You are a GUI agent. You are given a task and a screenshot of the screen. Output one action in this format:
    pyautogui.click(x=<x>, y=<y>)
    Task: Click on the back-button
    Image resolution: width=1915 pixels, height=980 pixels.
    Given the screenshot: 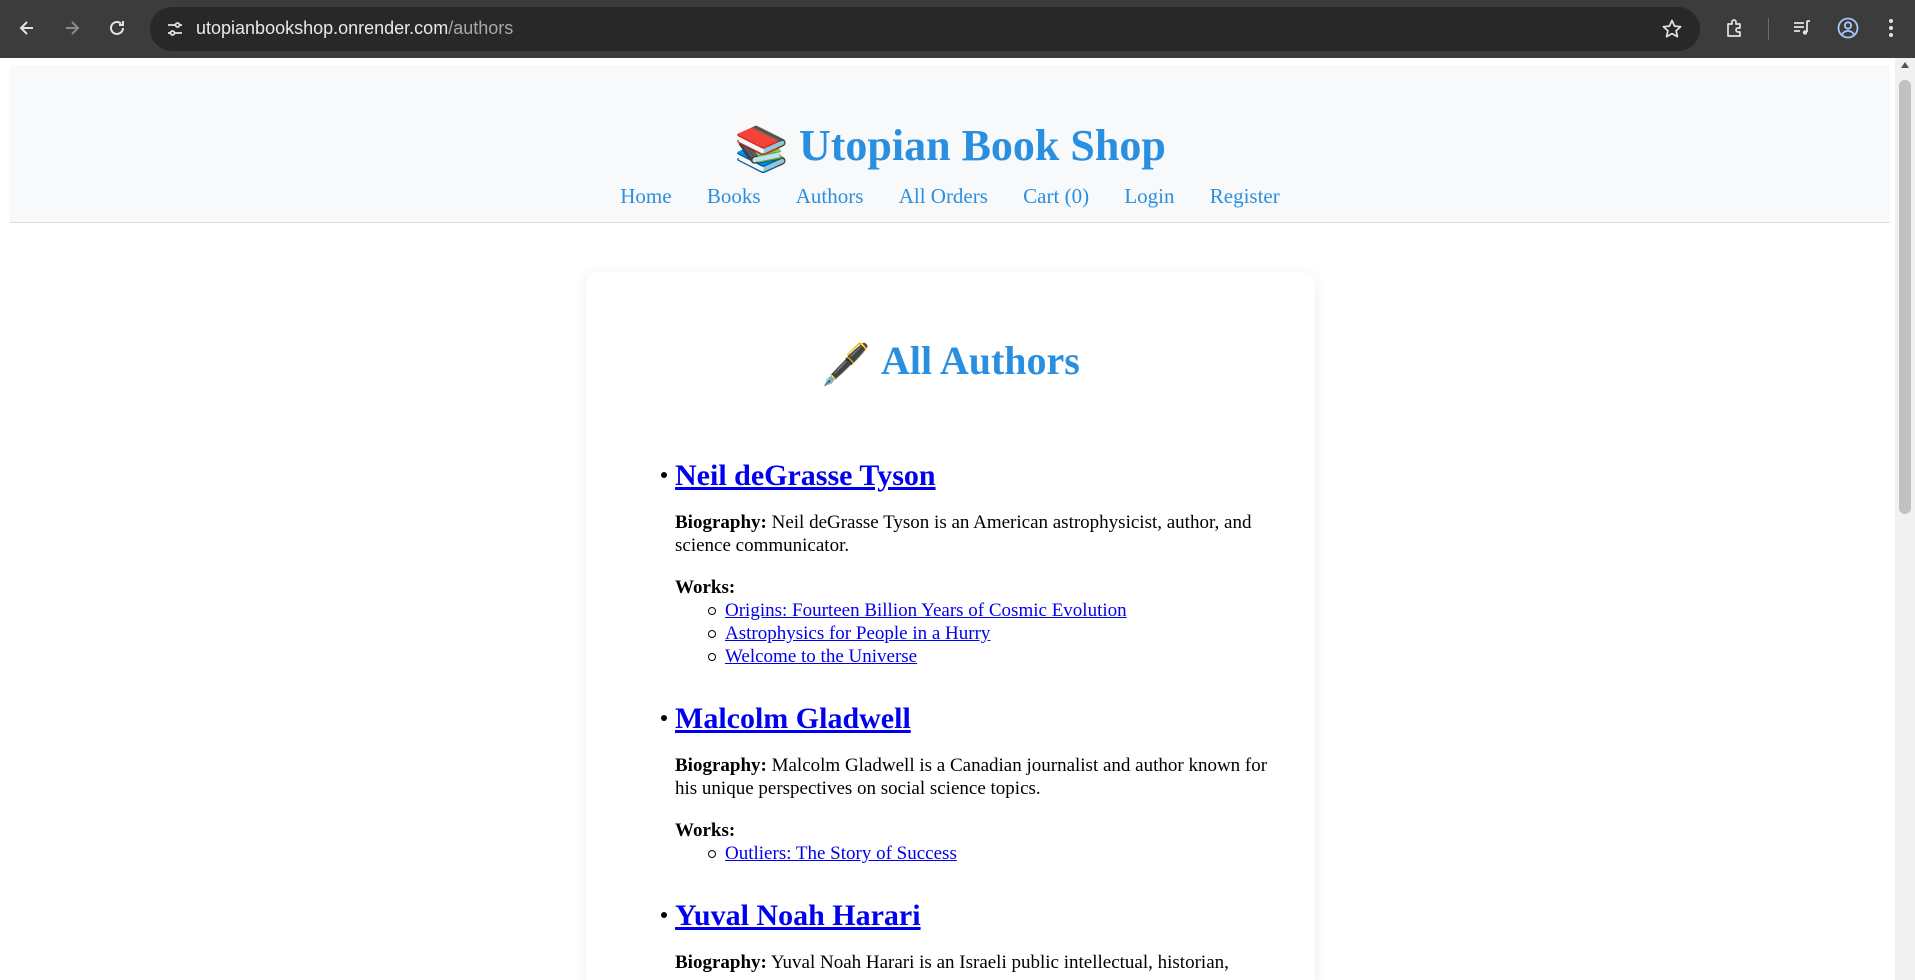 What is the action you would take?
    pyautogui.click(x=27, y=28)
    